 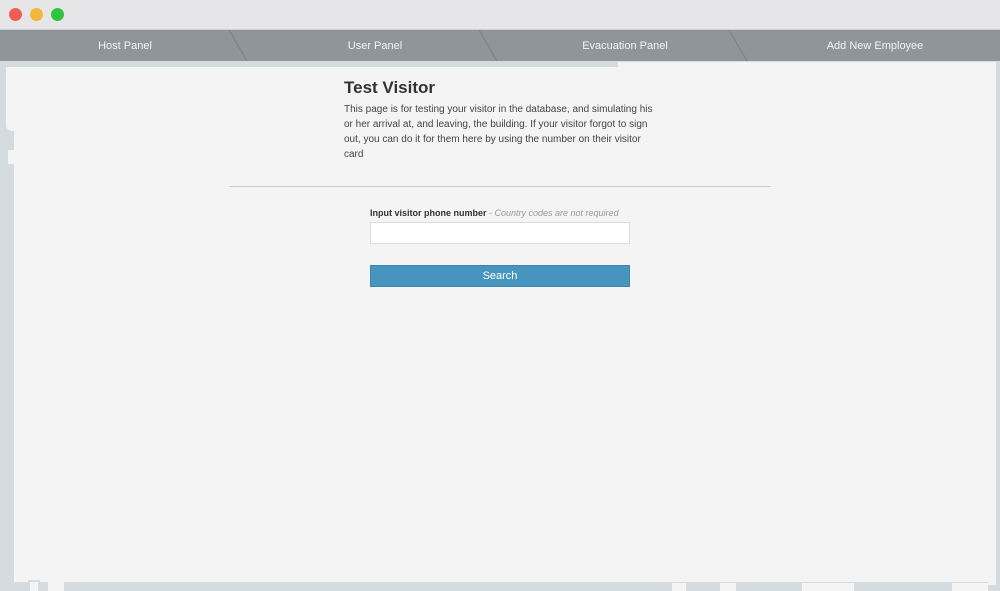 What do you see at coordinates (500, 186) in the screenshot?
I see `divider` at bounding box center [500, 186].